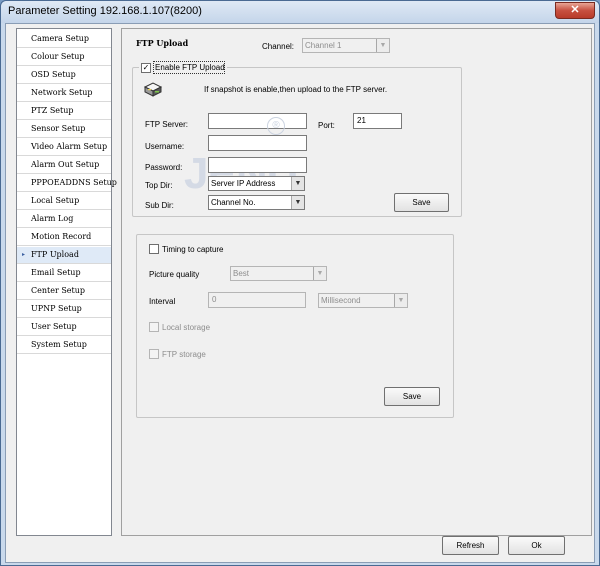  I want to click on channel-select: Channel 1 ▼, so click(346, 45).